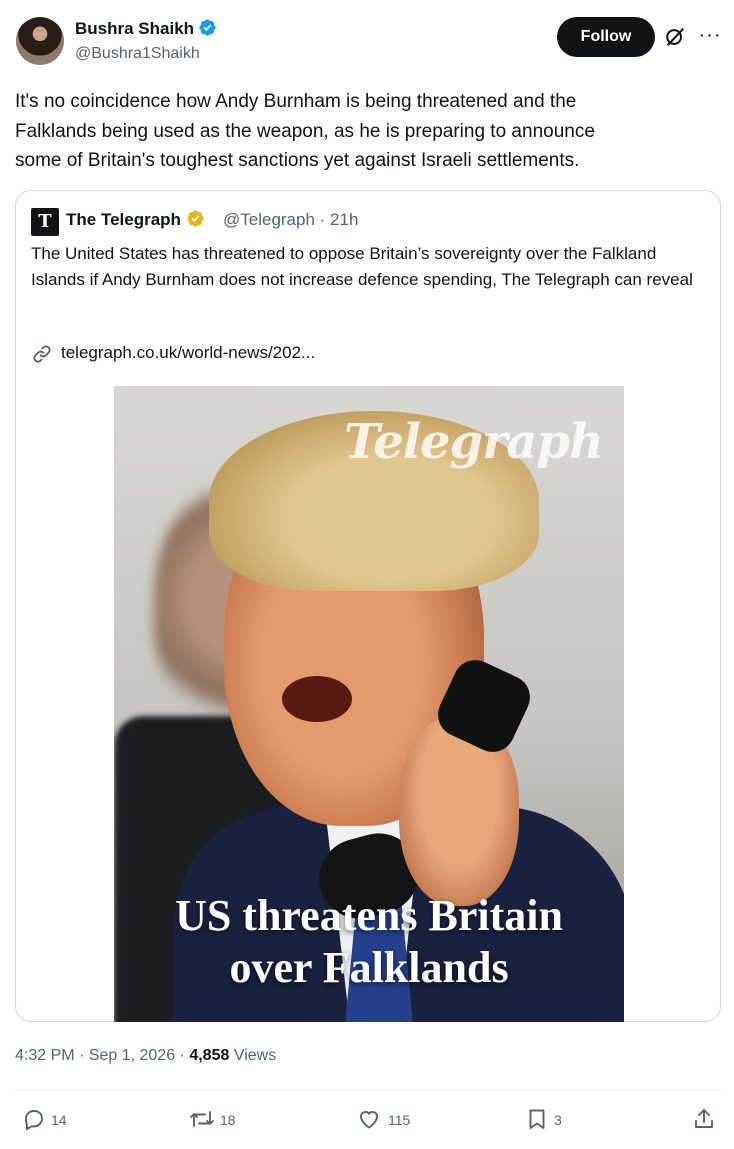  What do you see at coordinates (547, 1121) in the screenshot?
I see `bookmark-button: 3` at bounding box center [547, 1121].